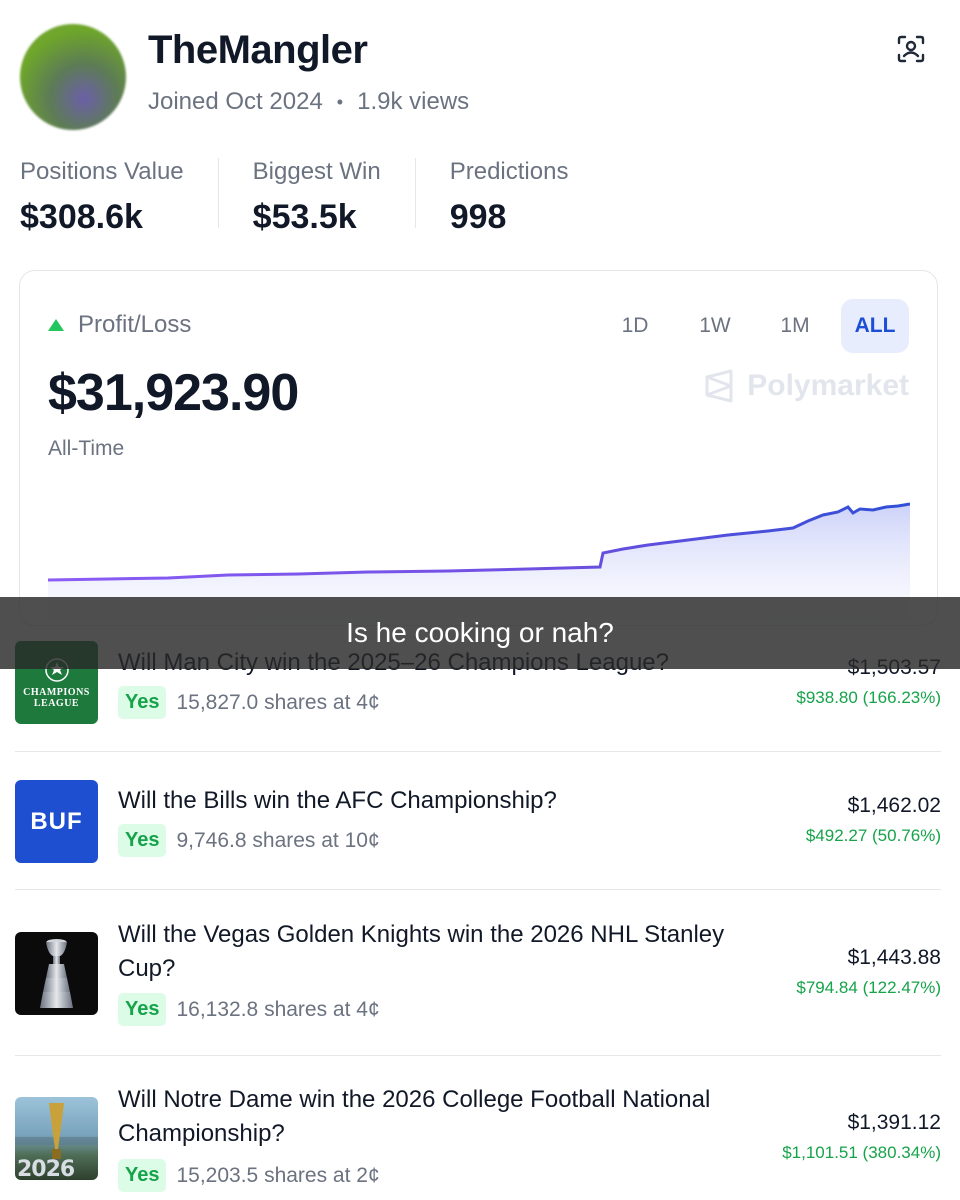 The width and height of the screenshot is (960, 1200). I want to click on position-pnl: $938.80 (166.23%), so click(868, 697).